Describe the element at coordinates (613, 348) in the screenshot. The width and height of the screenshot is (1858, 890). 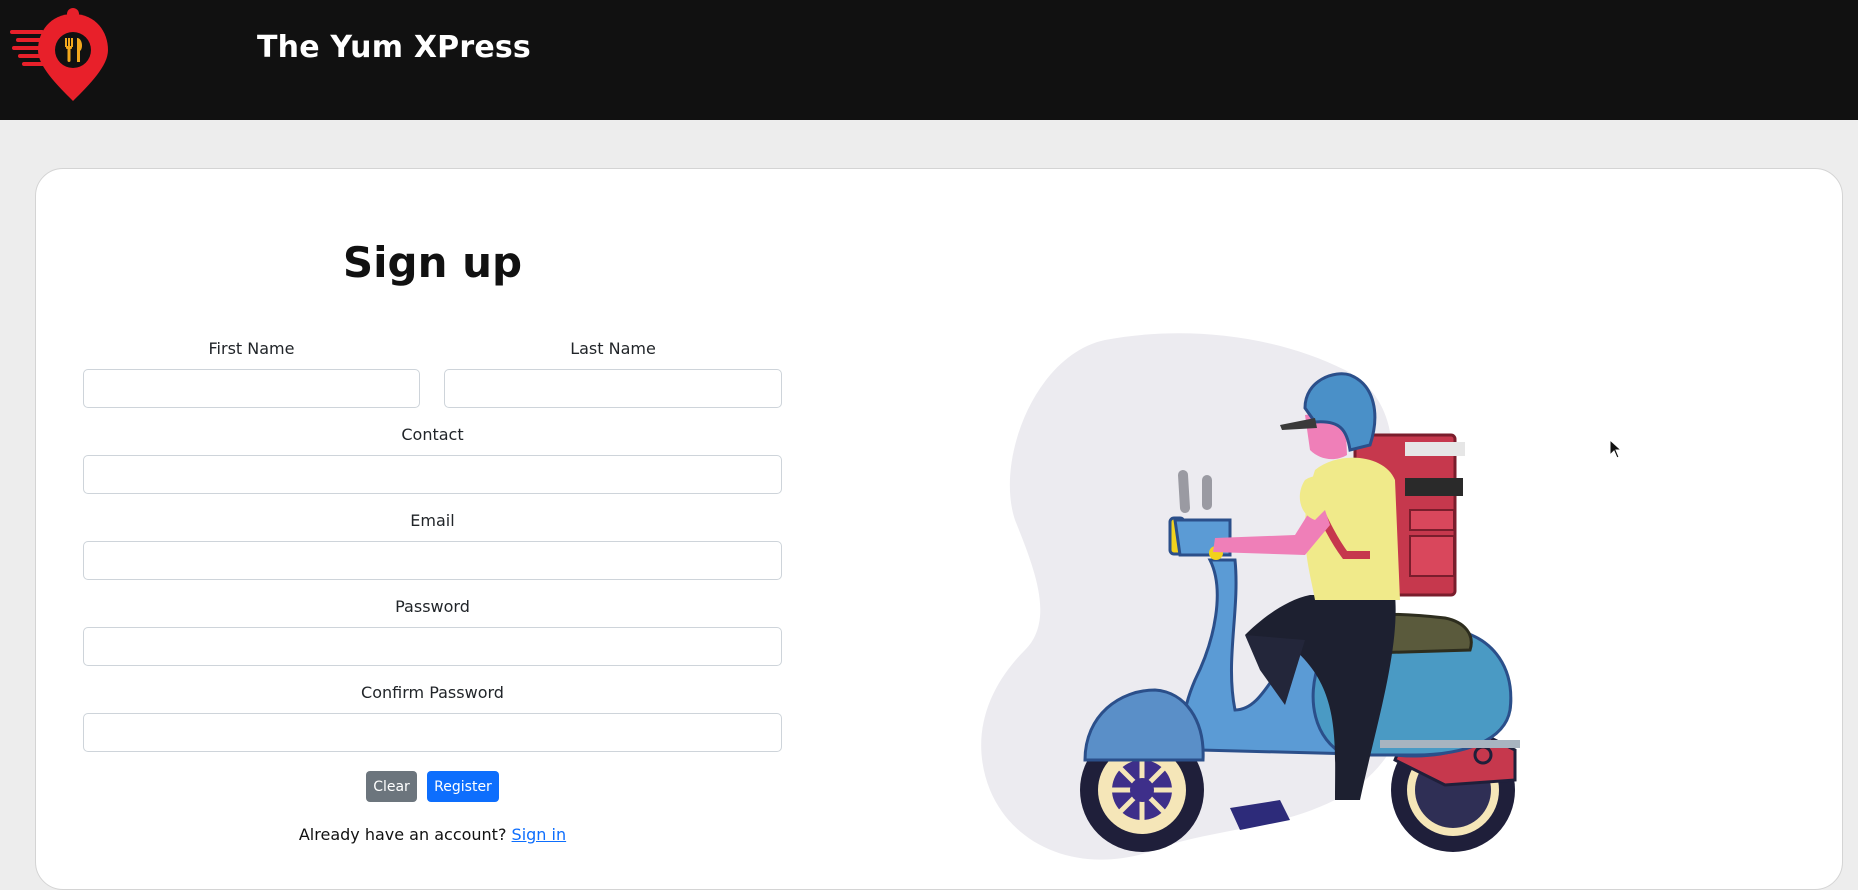
I see `last-name-label: Last Name` at that location.